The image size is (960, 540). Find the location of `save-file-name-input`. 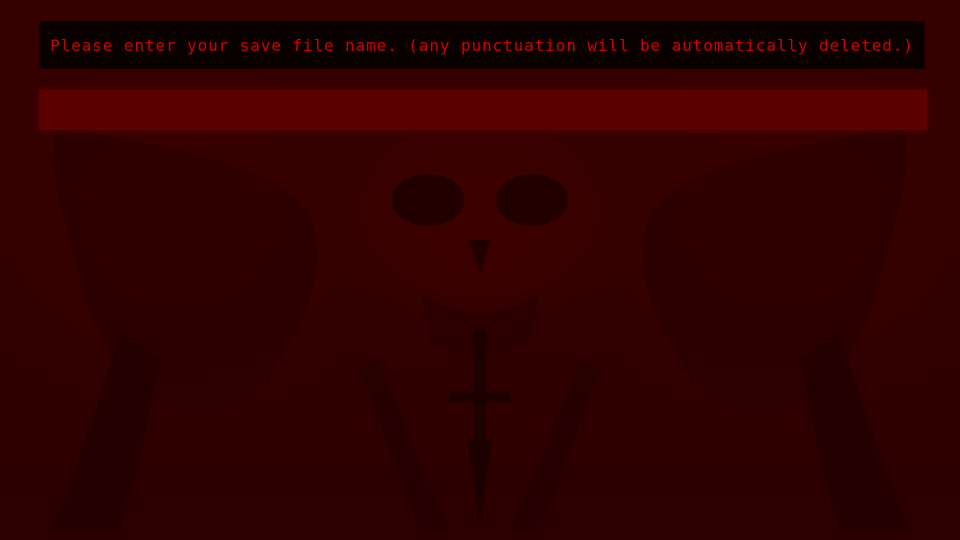

save-file-name-input is located at coordinates (483, 110).